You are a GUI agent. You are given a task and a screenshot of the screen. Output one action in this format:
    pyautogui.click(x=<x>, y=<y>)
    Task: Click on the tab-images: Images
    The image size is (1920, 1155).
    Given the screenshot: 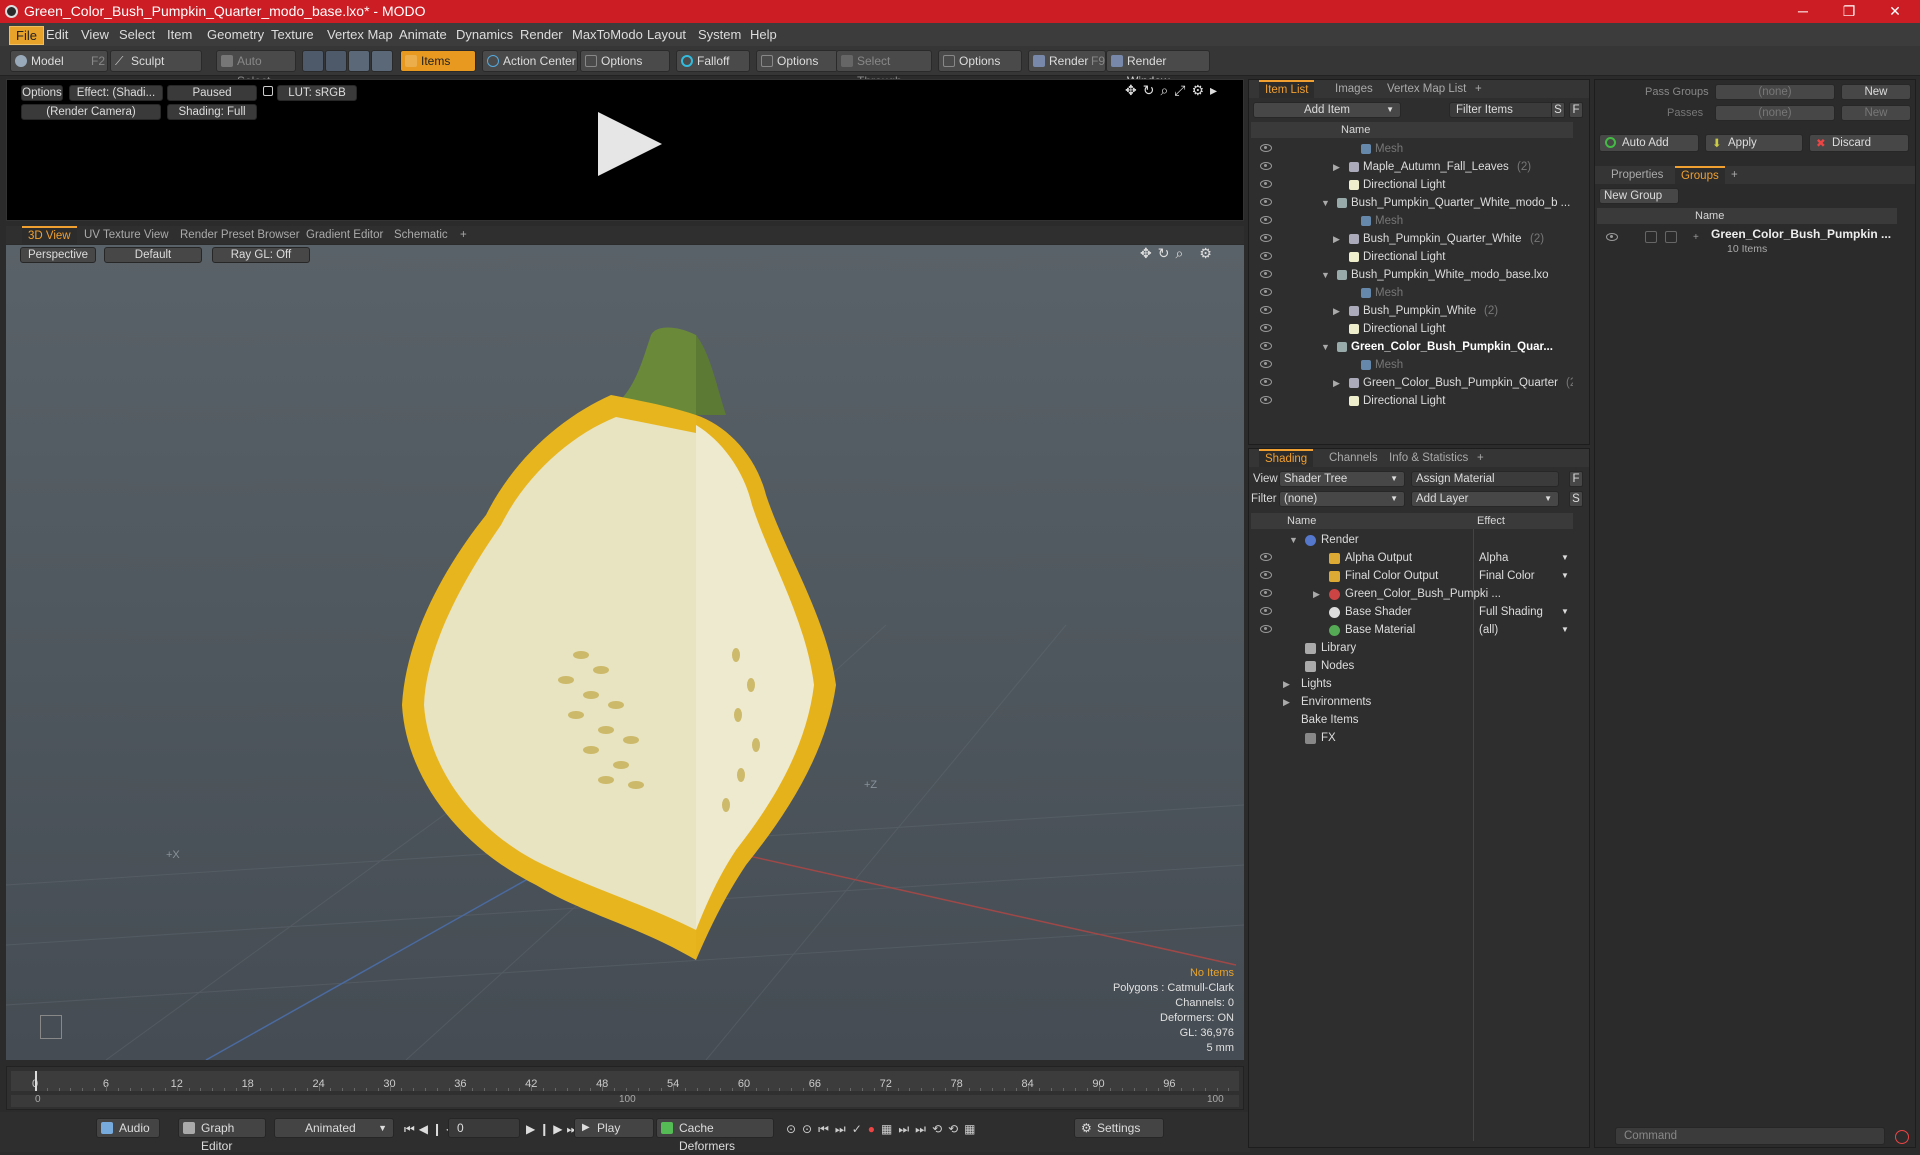 What is the action you would take?
    pyautogui.click(x=1354, y=89)
    